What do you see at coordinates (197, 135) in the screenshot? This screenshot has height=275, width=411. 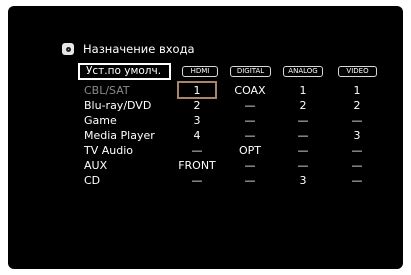 I see `cell-hdmi: 4` at bounding box center [197, 135].